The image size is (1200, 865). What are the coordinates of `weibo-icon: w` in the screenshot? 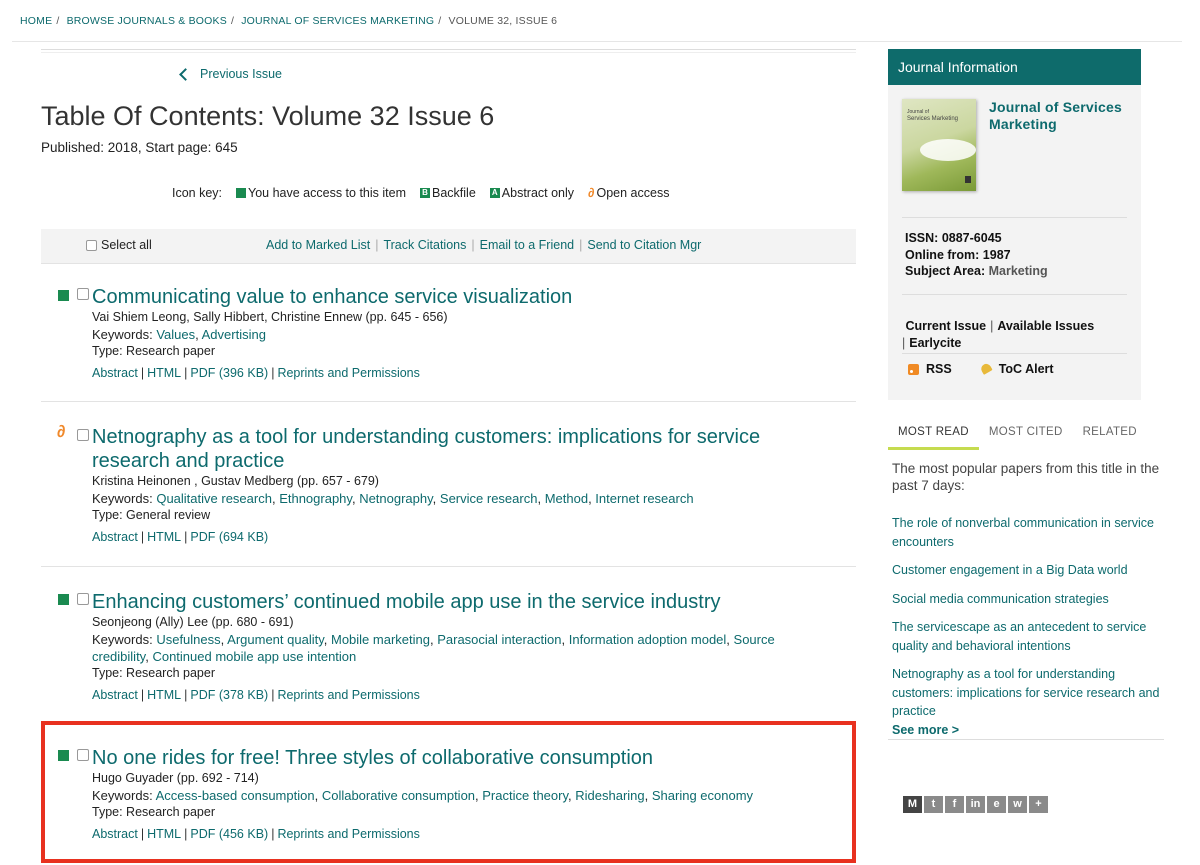 It's located at (1017, 804).